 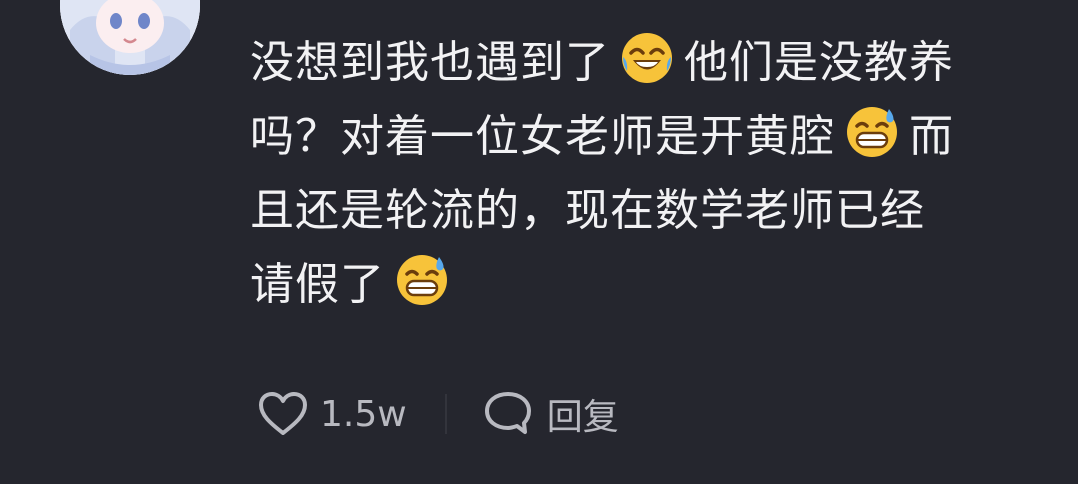 I want to click on avatar-image, so click(x=130, y=37).